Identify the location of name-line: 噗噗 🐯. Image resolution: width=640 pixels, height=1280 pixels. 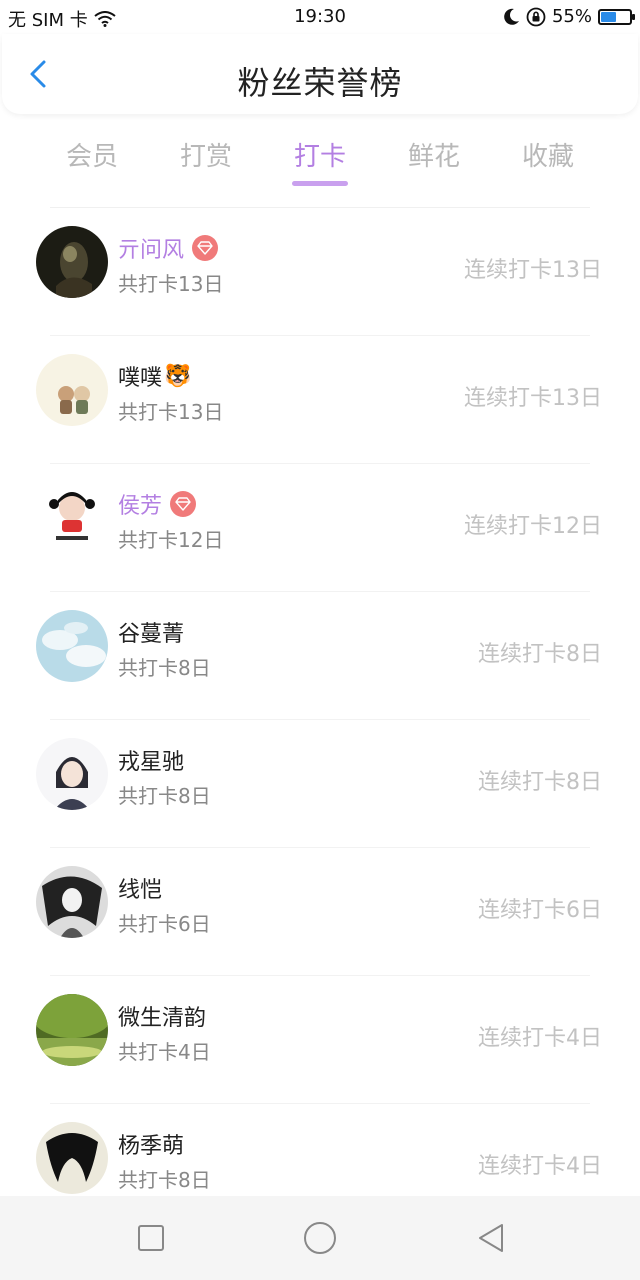
(154, 376).